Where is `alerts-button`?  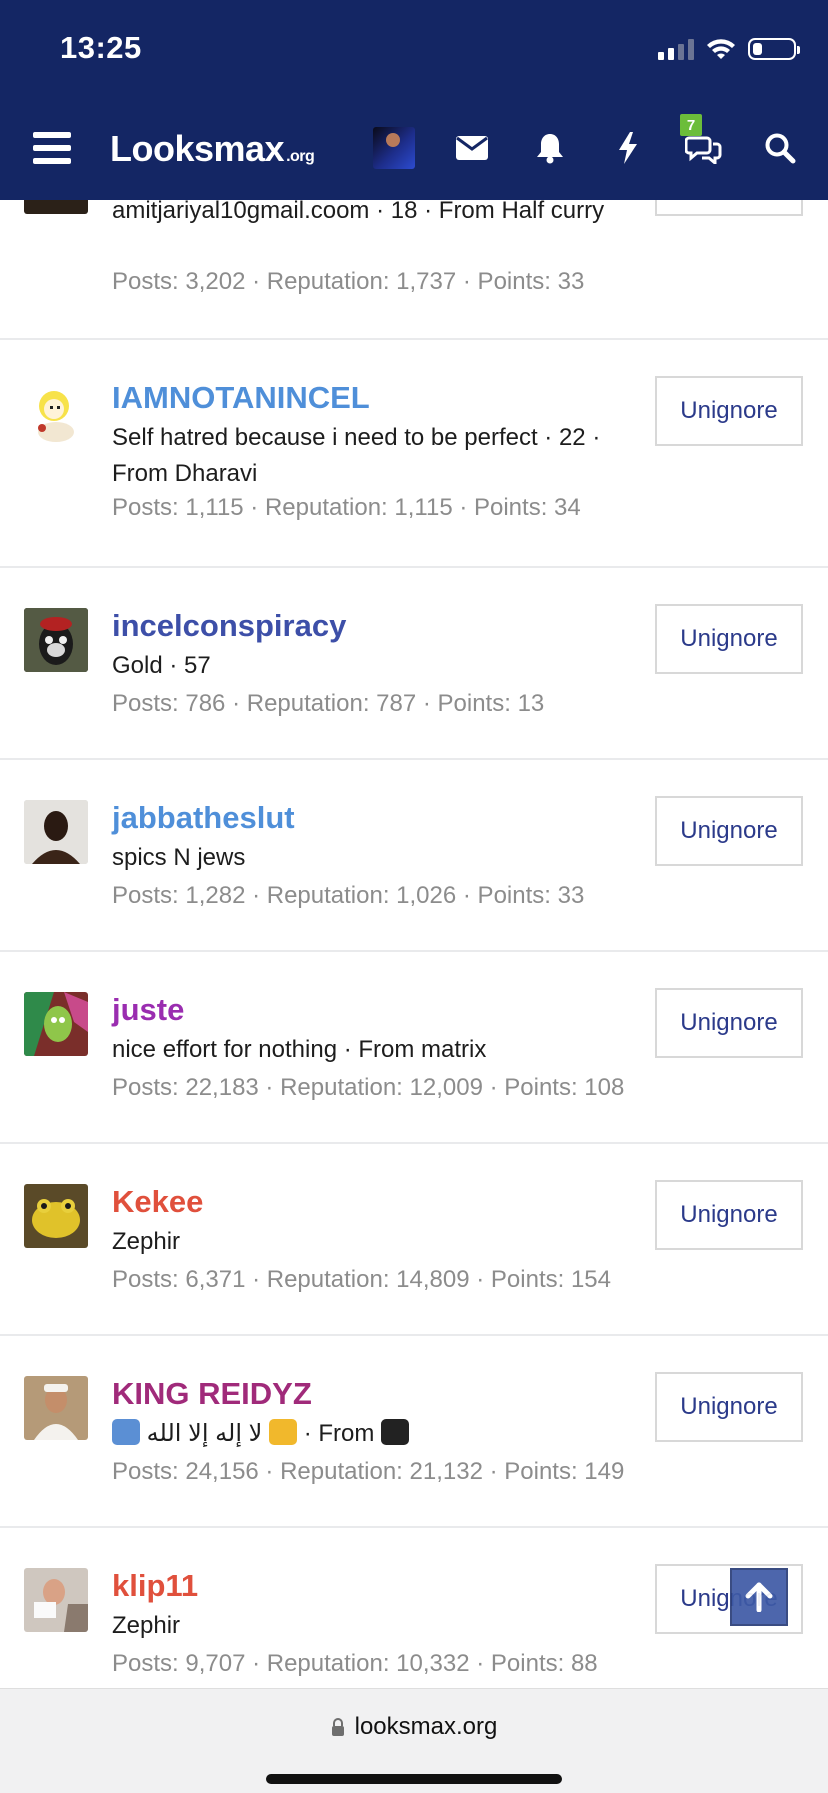 alerts-button is located at coordinates (550, 148).